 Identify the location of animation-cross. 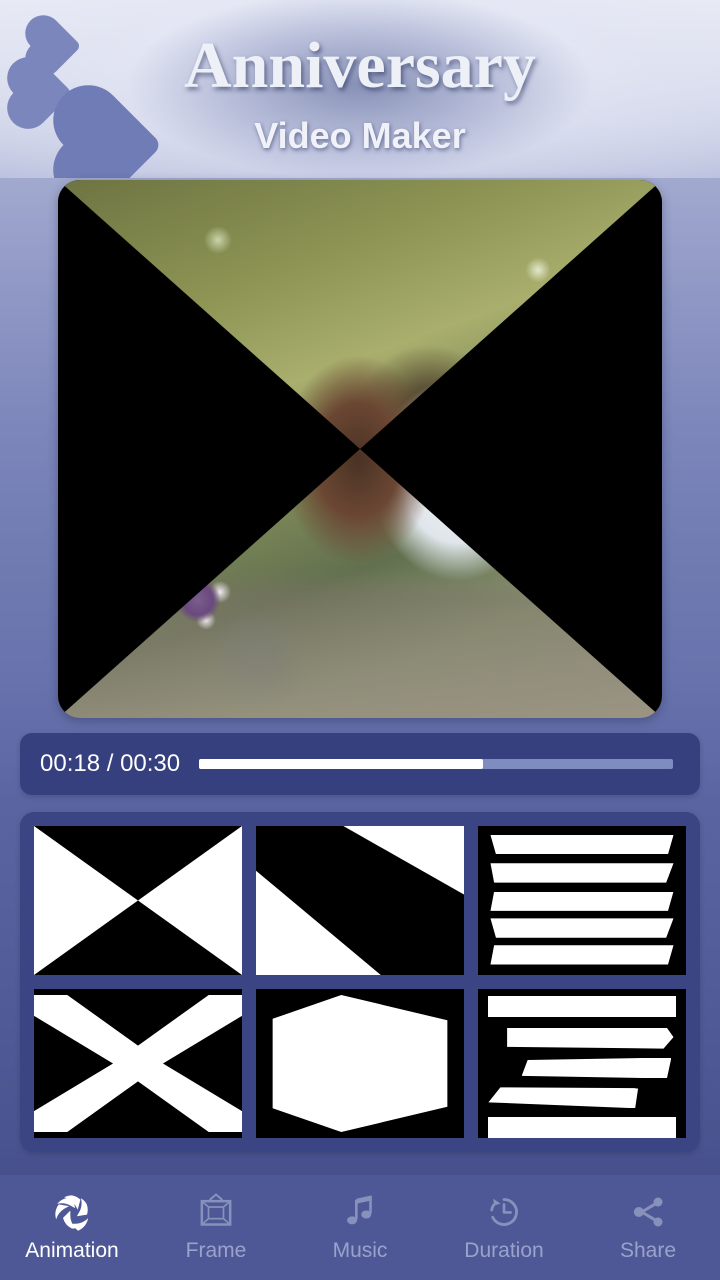
(138, 1063).